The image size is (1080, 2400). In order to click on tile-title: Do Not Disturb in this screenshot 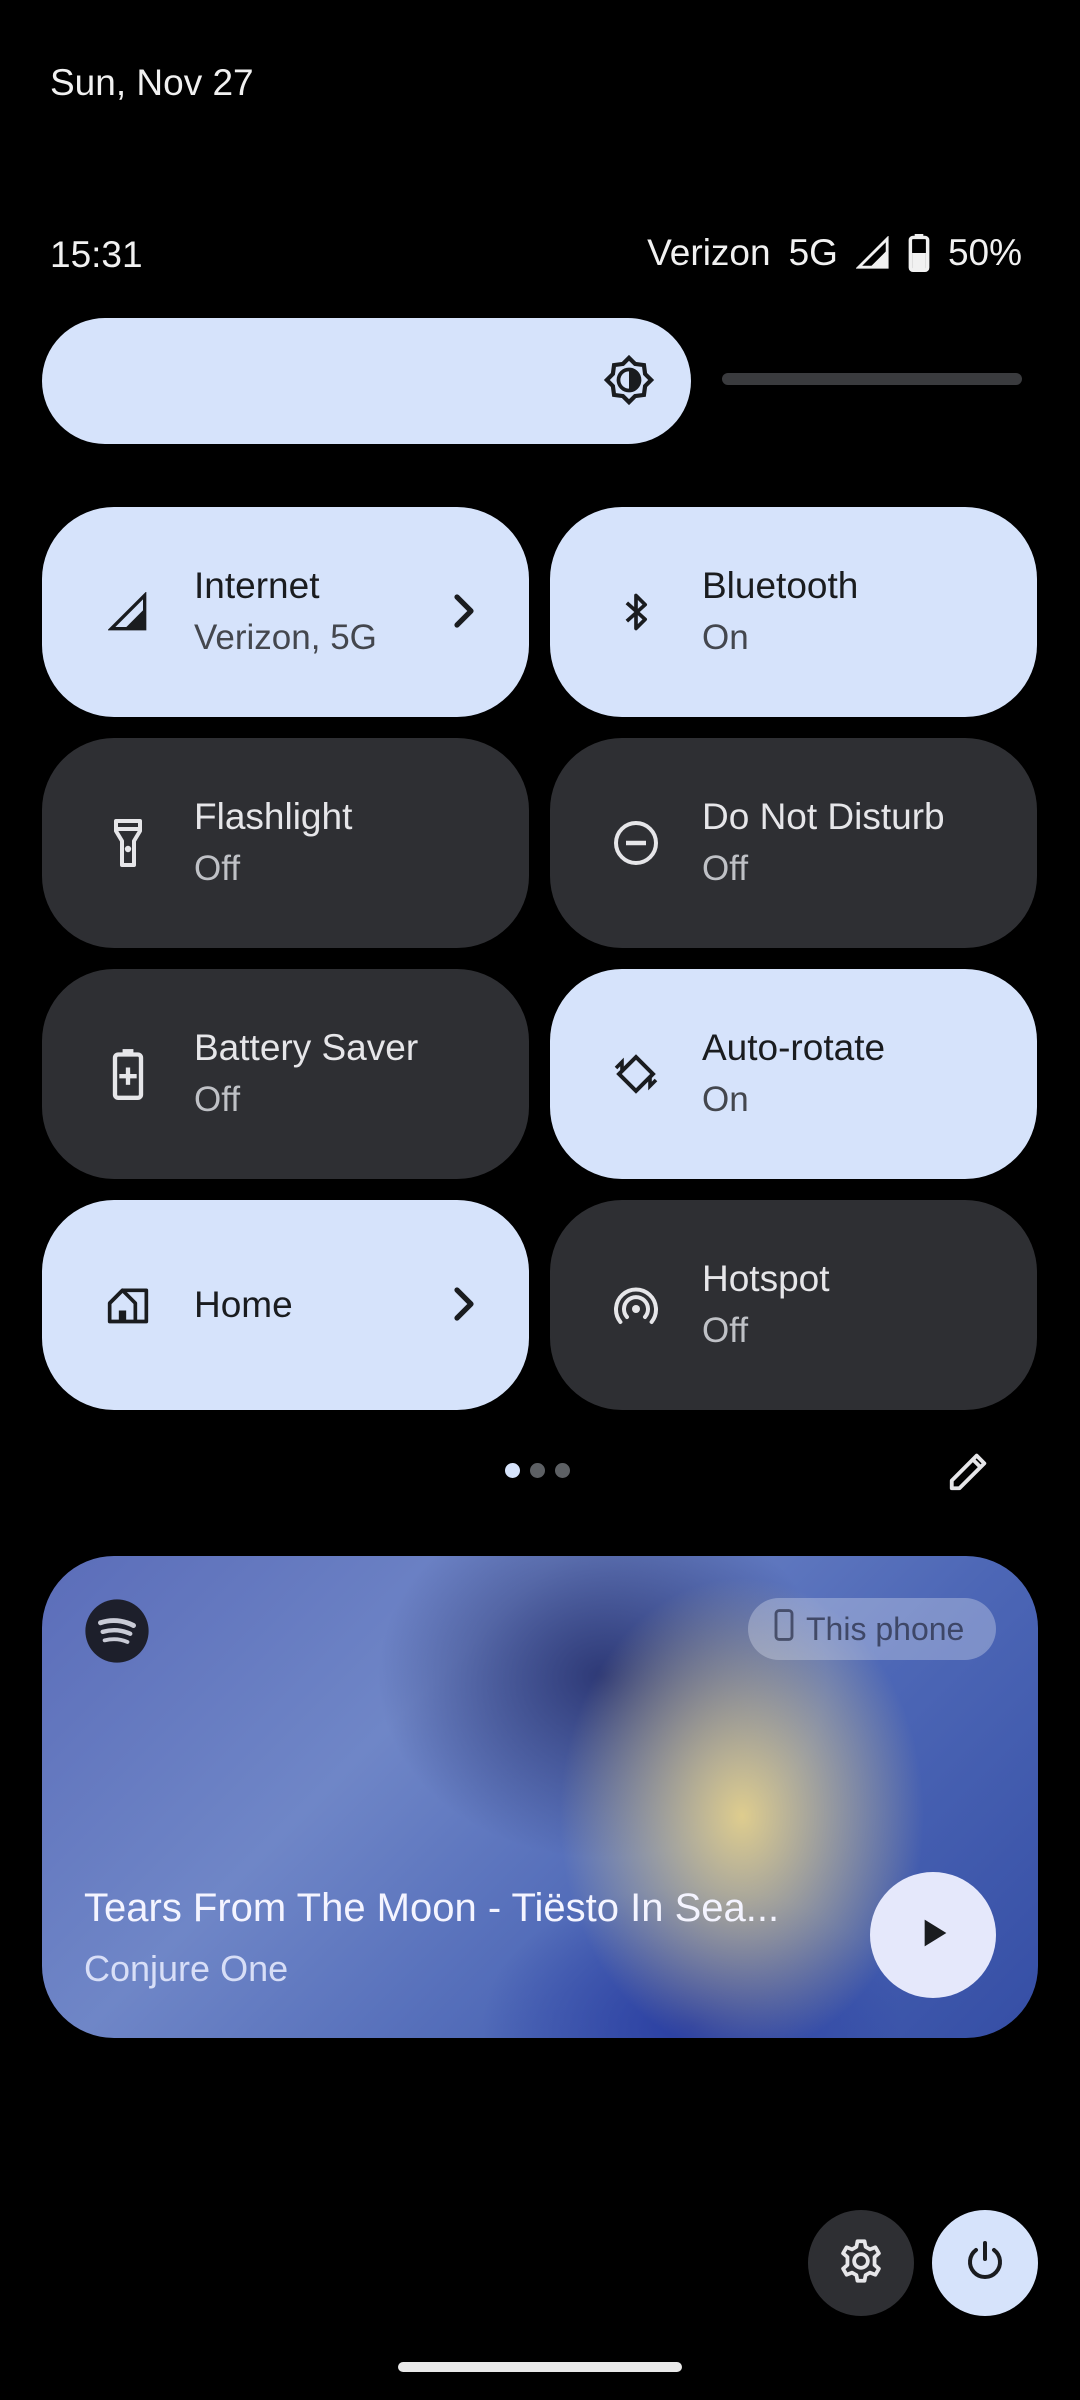, I will do `click(823, 816)`.